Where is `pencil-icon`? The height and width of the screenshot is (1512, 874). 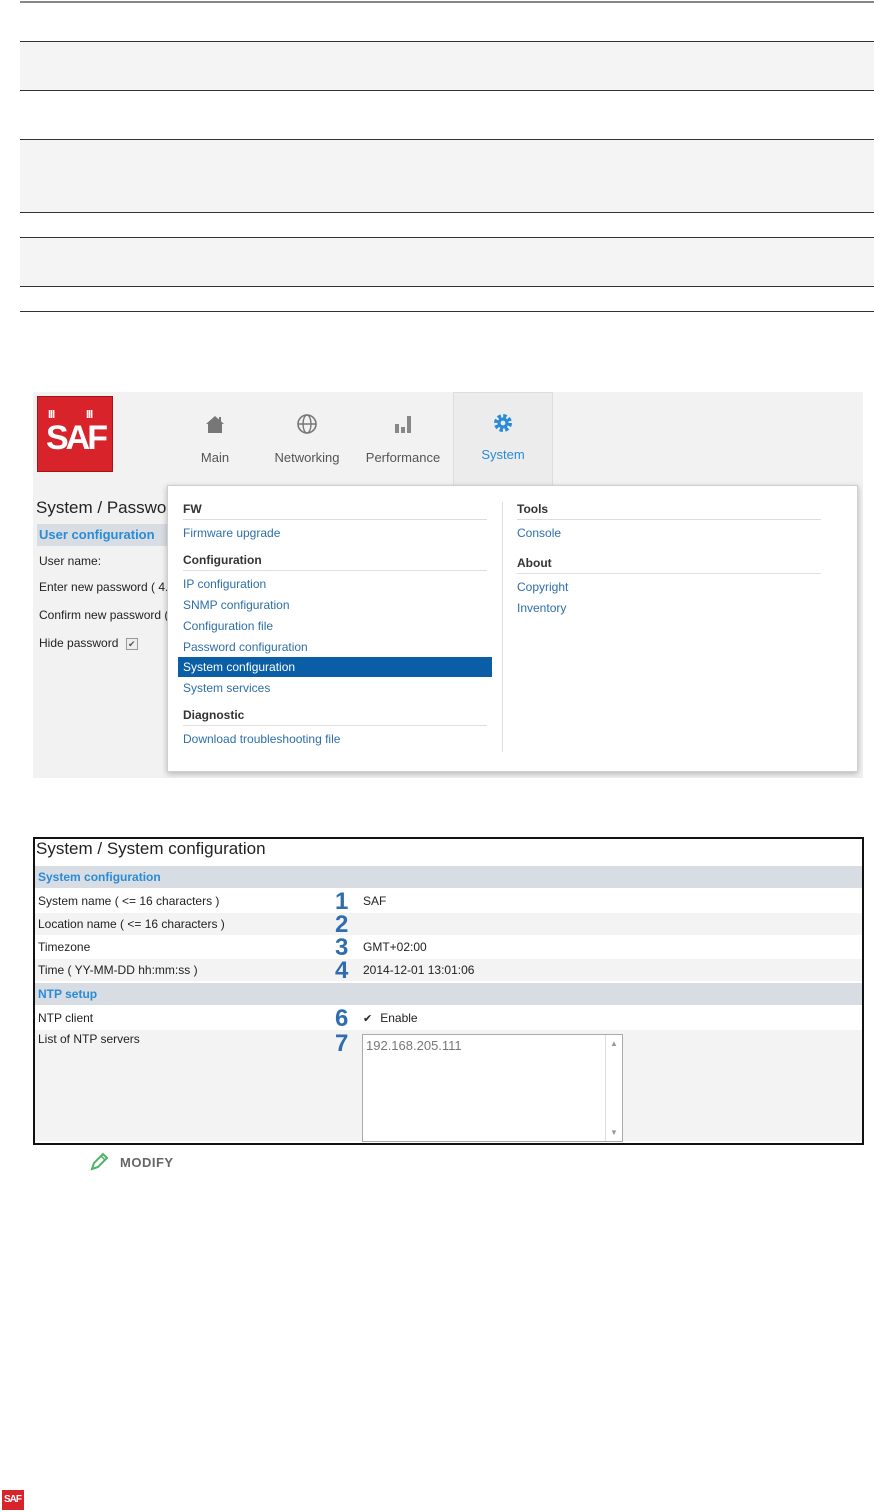 pencil-icon is located at coordinates (99, 1161).